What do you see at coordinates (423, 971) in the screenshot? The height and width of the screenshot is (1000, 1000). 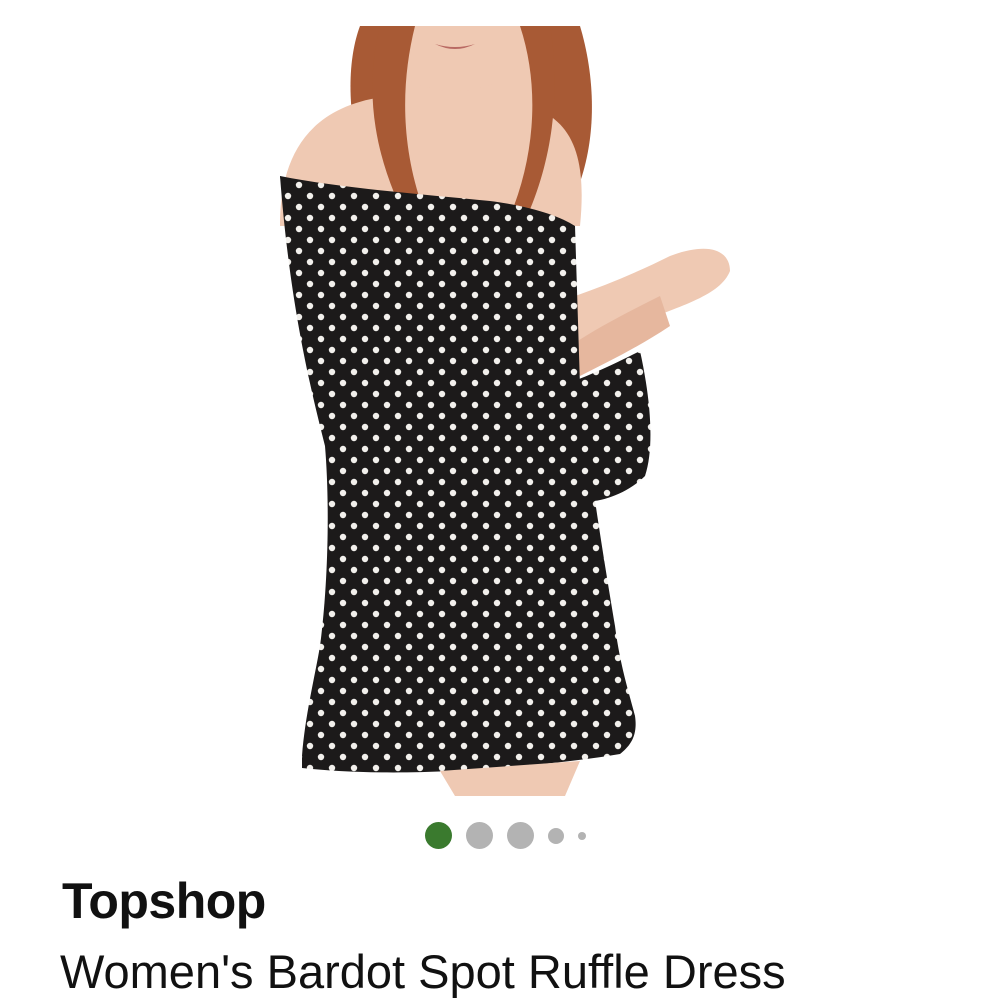 I see `product-title: Women's Bardot Spot Ruffle Dress` at bounding box center [423, 971].